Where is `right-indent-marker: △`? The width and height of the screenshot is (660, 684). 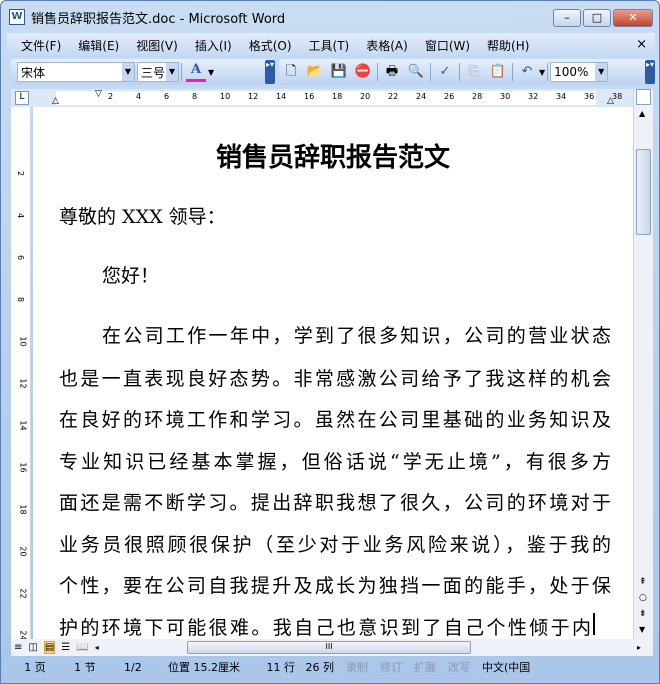 right-indent-marker: △ is located at coordinates (610, 101).